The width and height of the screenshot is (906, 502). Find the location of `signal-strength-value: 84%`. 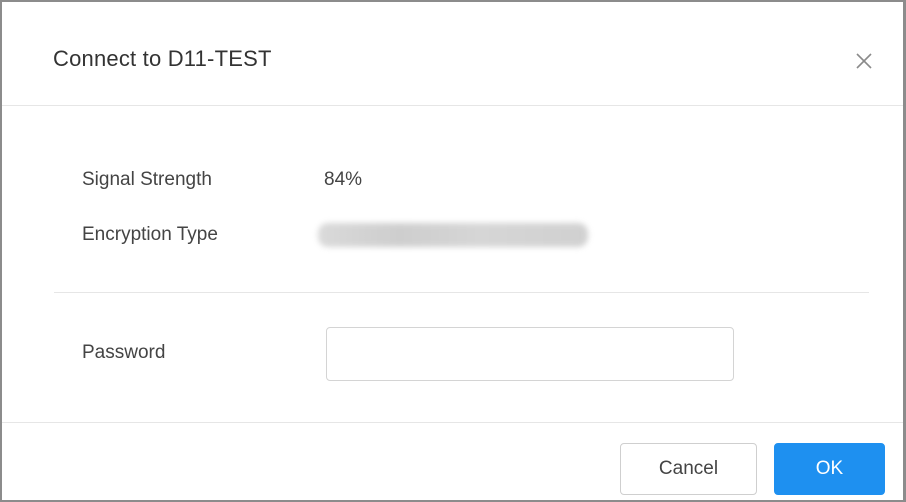

signal-strength-value: 84% is located at coordinates (343, 179).